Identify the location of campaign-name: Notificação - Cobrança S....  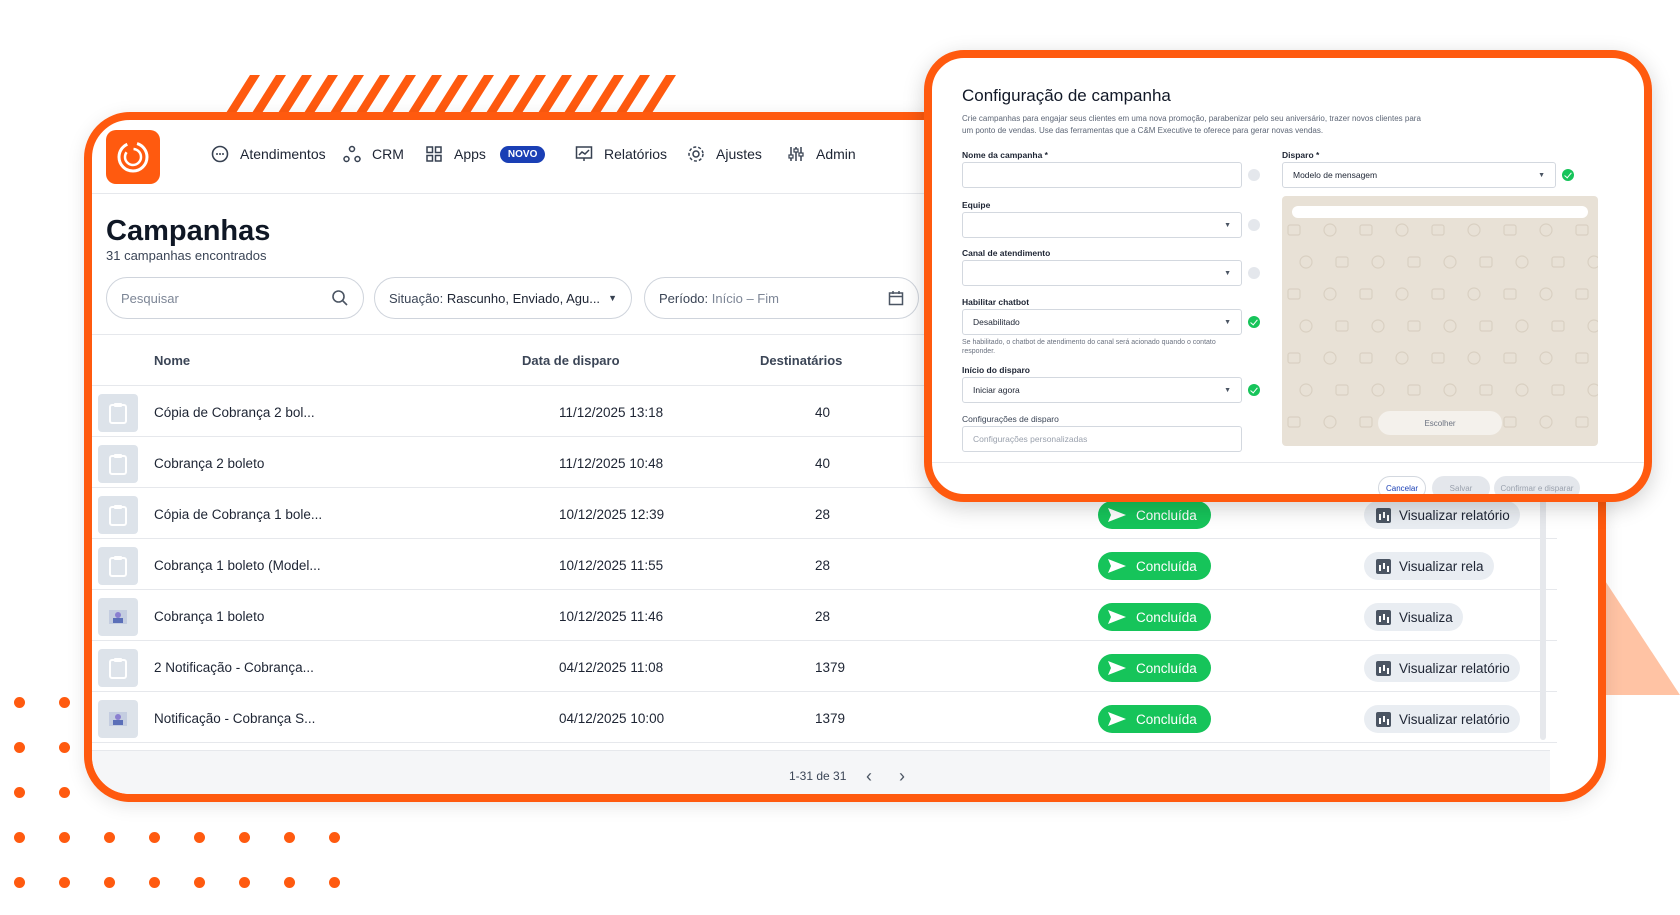
(234, 718).